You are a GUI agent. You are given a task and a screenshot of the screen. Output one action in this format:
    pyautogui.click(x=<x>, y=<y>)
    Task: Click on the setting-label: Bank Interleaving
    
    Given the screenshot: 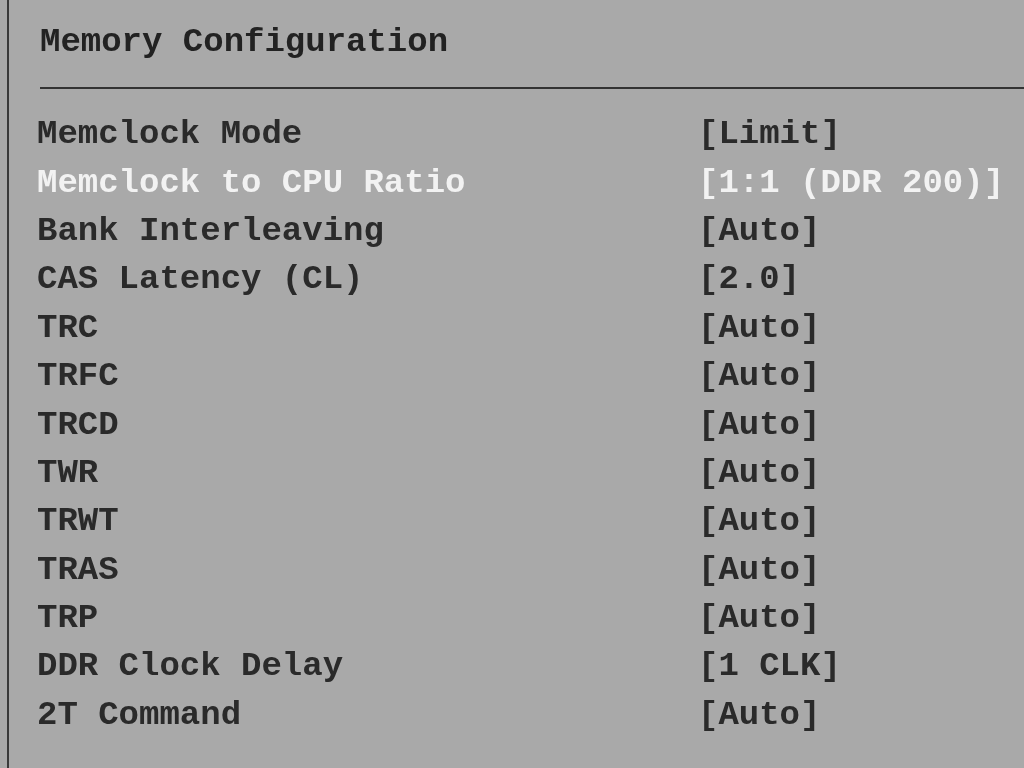 What is the action you would take?
    pyautogui.click(x=367, y=230)
    